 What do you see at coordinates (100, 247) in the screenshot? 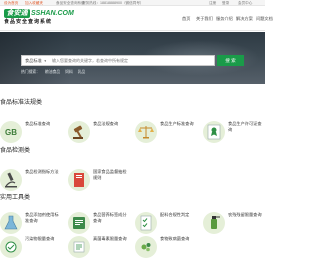
I see `card-mycotoxin-limit: 真菌毒素限量查询` at bounding box center [100, 247].